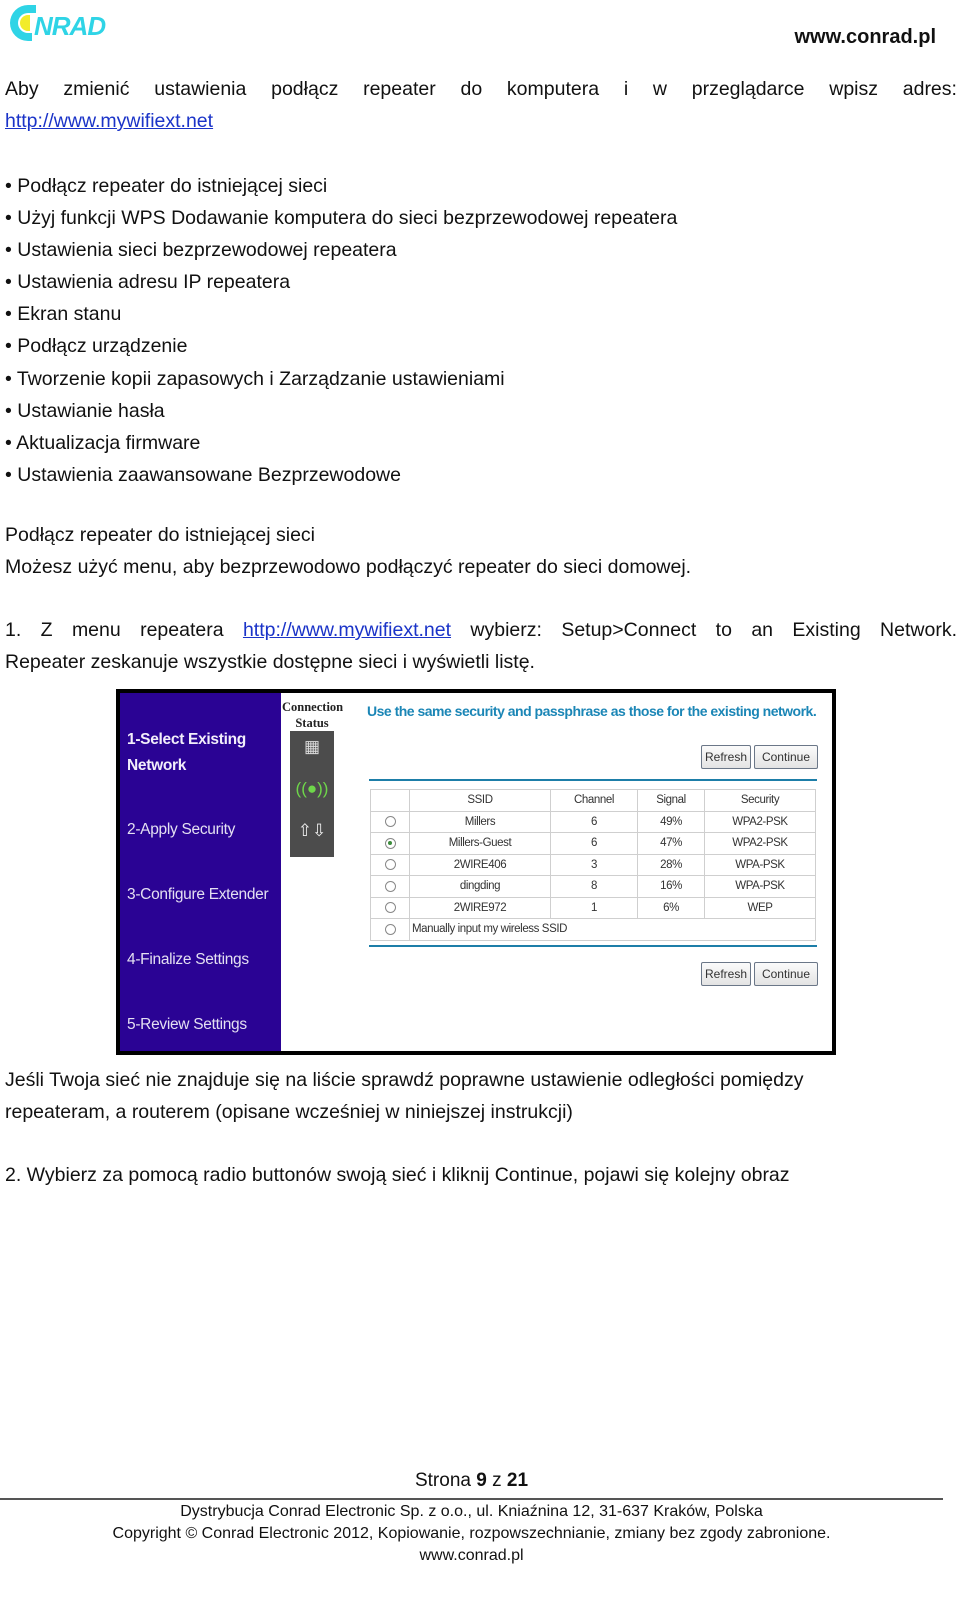 The width and height of the screenshot is (960, 1597). I want to click on table-row: 2WIRE406 3 28% WPA-PSK, so click(593, 864).